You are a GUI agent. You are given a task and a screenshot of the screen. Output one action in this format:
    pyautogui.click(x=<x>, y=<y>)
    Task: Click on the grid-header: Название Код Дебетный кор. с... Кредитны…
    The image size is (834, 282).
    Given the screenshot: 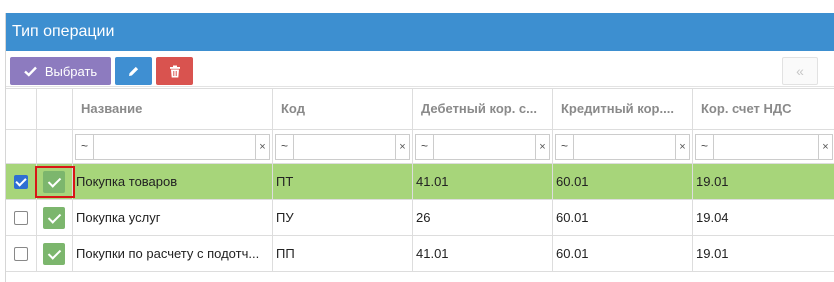 What is the action you would take?
    pyautogui.click(x=420, y=109)
    